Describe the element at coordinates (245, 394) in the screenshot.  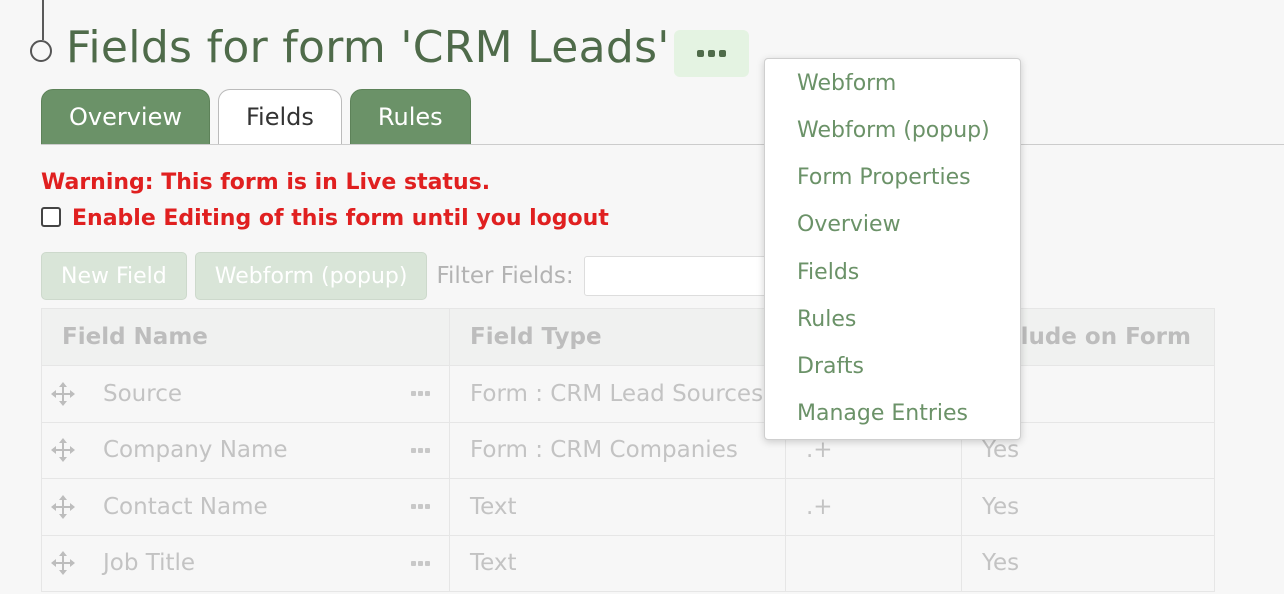
I see `field-name-cell: Source` at that location.